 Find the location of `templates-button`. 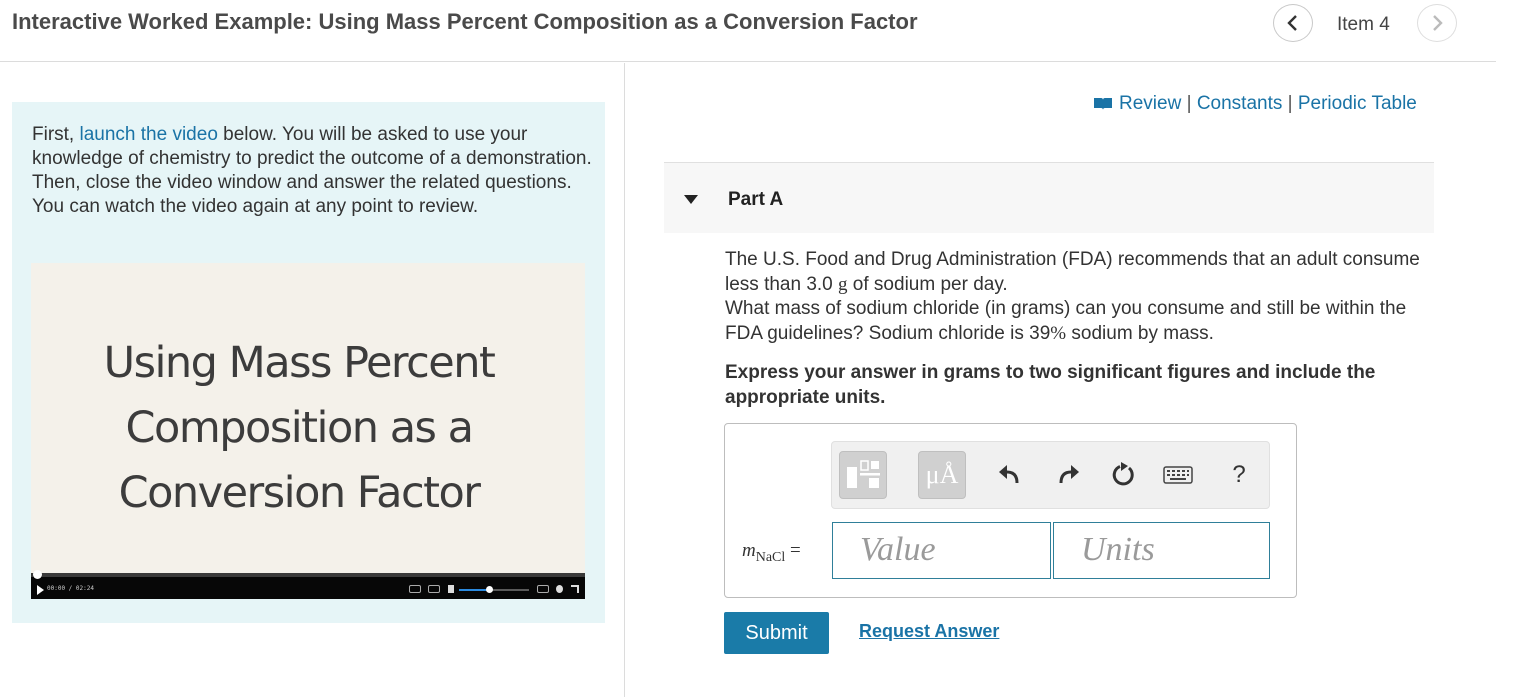

templates-button is located at coordinates (863, 475).